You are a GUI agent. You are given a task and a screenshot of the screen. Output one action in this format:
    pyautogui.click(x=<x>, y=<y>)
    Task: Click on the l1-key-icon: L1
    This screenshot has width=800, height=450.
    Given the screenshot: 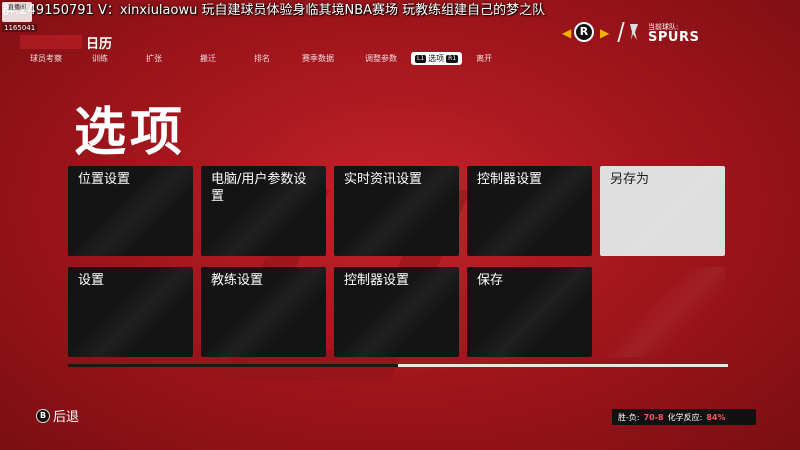 What is the action you would take?
    pyautogui.click(x=421, y=58)
    